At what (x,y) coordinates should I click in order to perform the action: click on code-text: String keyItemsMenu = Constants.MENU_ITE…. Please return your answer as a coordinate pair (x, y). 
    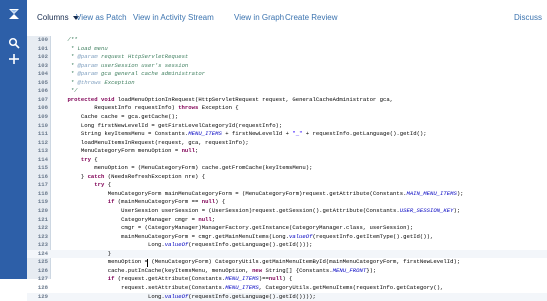
    Looking at the image, I should click on (240, 134).